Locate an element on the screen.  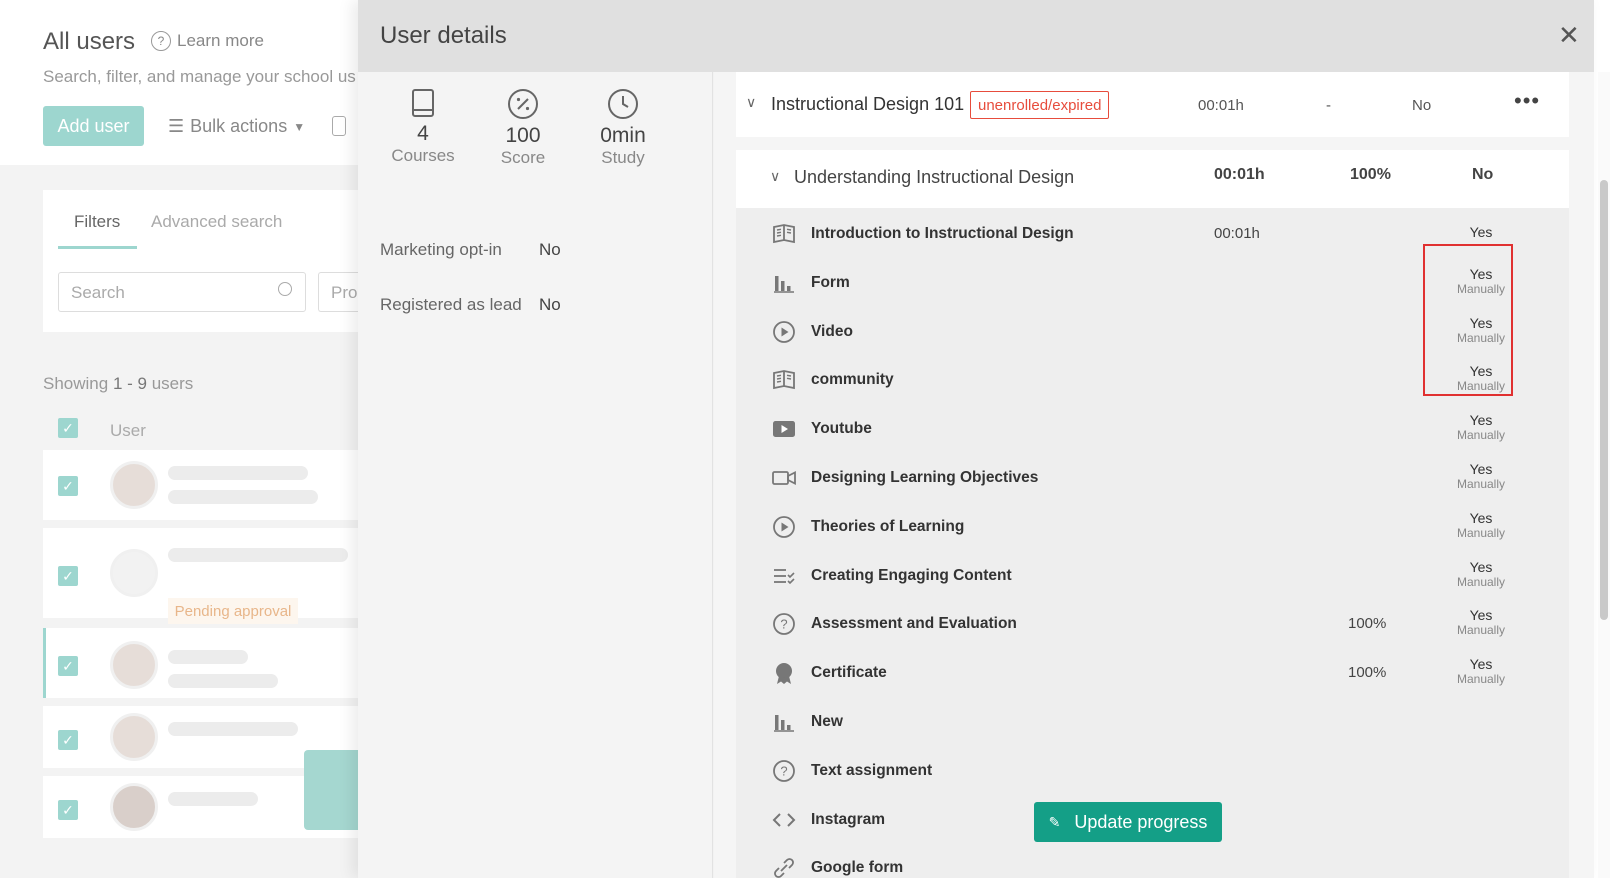
learn-more-link: ? Learn more is located at coordinates (207, 41).